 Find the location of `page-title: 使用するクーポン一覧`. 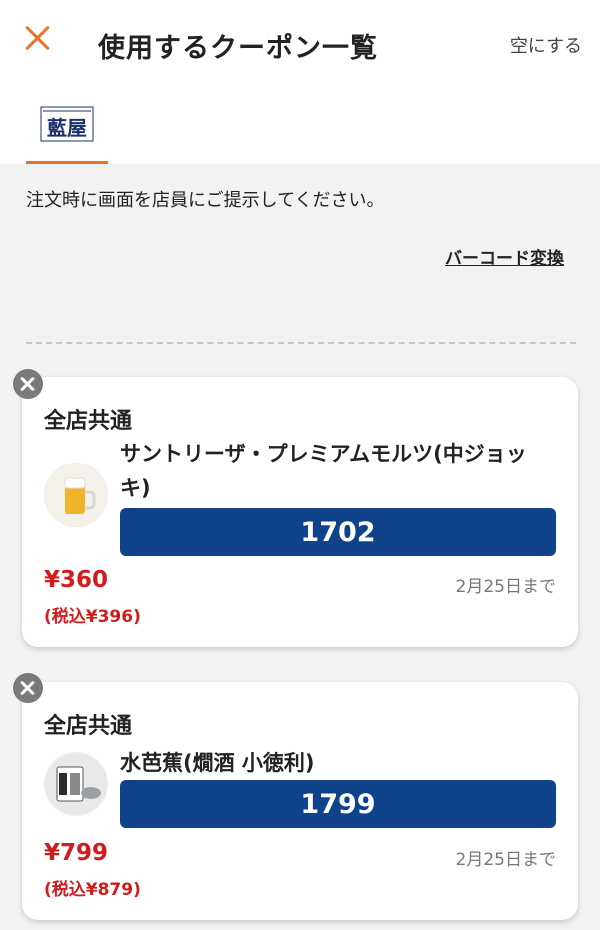

page-title: 使用するクーポン一覧 is located at coordinates (238, 48).